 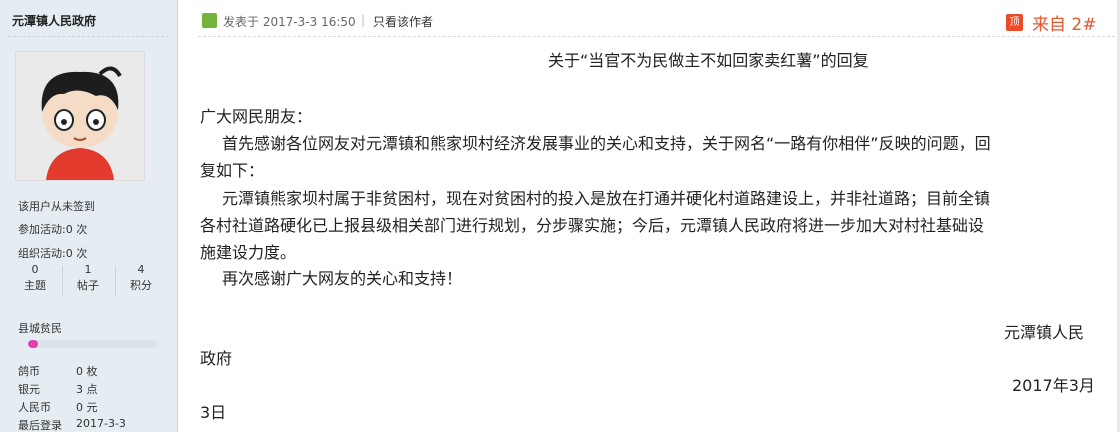 What do you see at coordinates (93, 344) in the screenshot?
I see `rank-progress-bar` at bounding box center [93, 344].